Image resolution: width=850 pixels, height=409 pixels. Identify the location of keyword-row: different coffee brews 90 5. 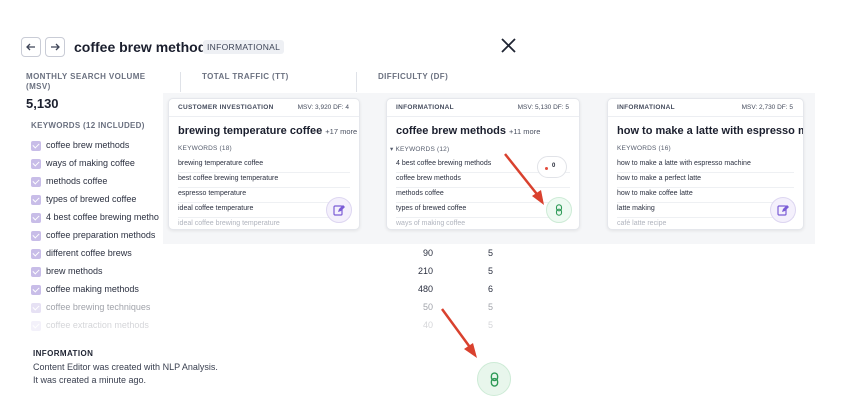
(271, 256).